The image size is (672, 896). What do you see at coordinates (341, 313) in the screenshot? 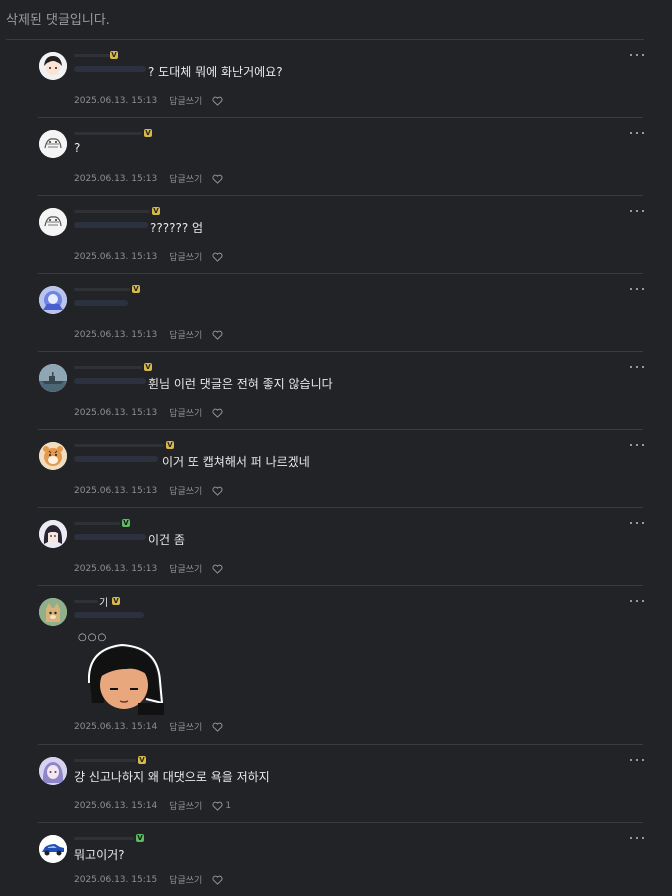
I see `reply-comment: V 2025.06.13. 15:13 답글쓰기` at bounding box center [341, 313].